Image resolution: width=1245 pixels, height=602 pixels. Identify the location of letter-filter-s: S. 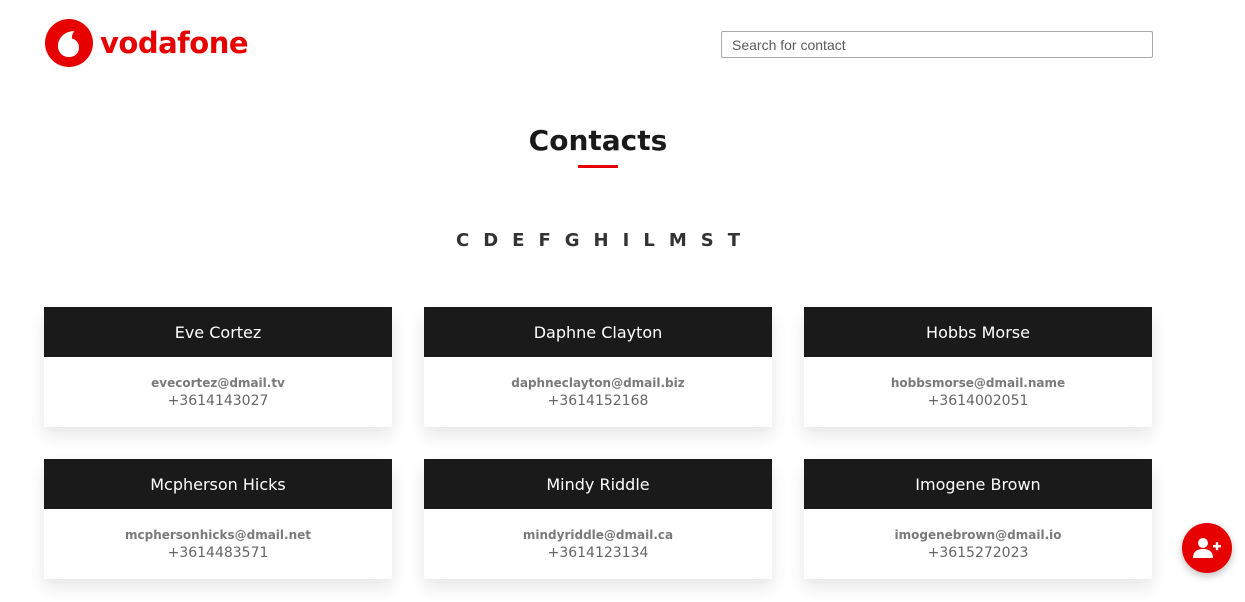
(707, 240).